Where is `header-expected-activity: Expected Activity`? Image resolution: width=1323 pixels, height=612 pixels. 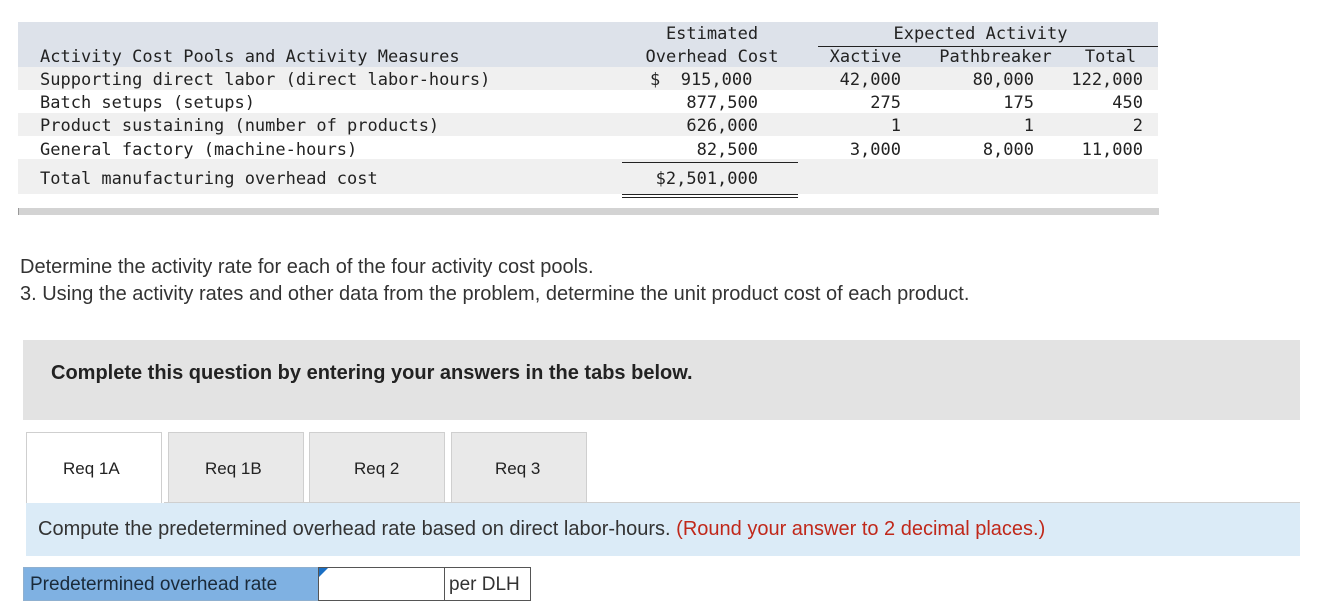 header-expected-activity: Expected Activity is located at coordinates (980, 34).